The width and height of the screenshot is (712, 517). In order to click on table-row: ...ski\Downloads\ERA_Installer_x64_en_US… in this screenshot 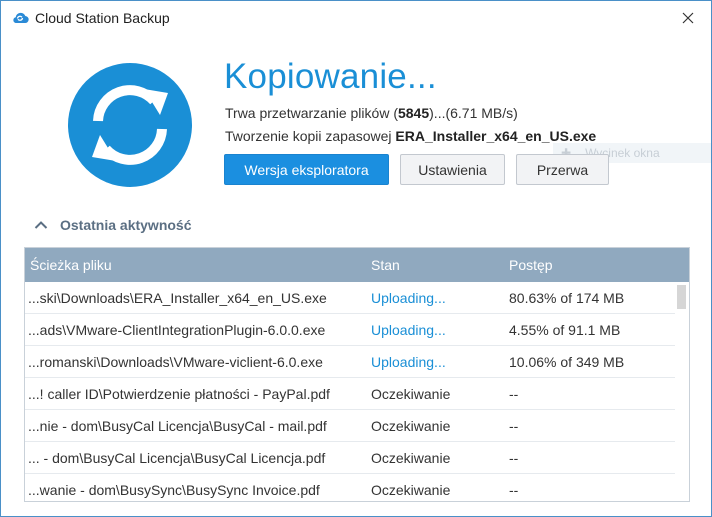, I will do `click(350, 298)`.